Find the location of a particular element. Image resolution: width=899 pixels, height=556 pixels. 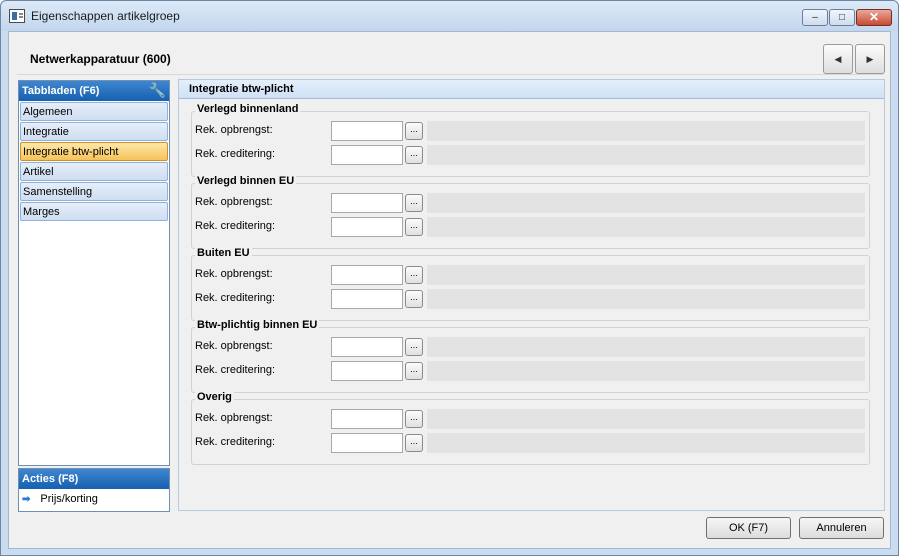

tab-integratie: Integratie is located at coordinates (94, 131).